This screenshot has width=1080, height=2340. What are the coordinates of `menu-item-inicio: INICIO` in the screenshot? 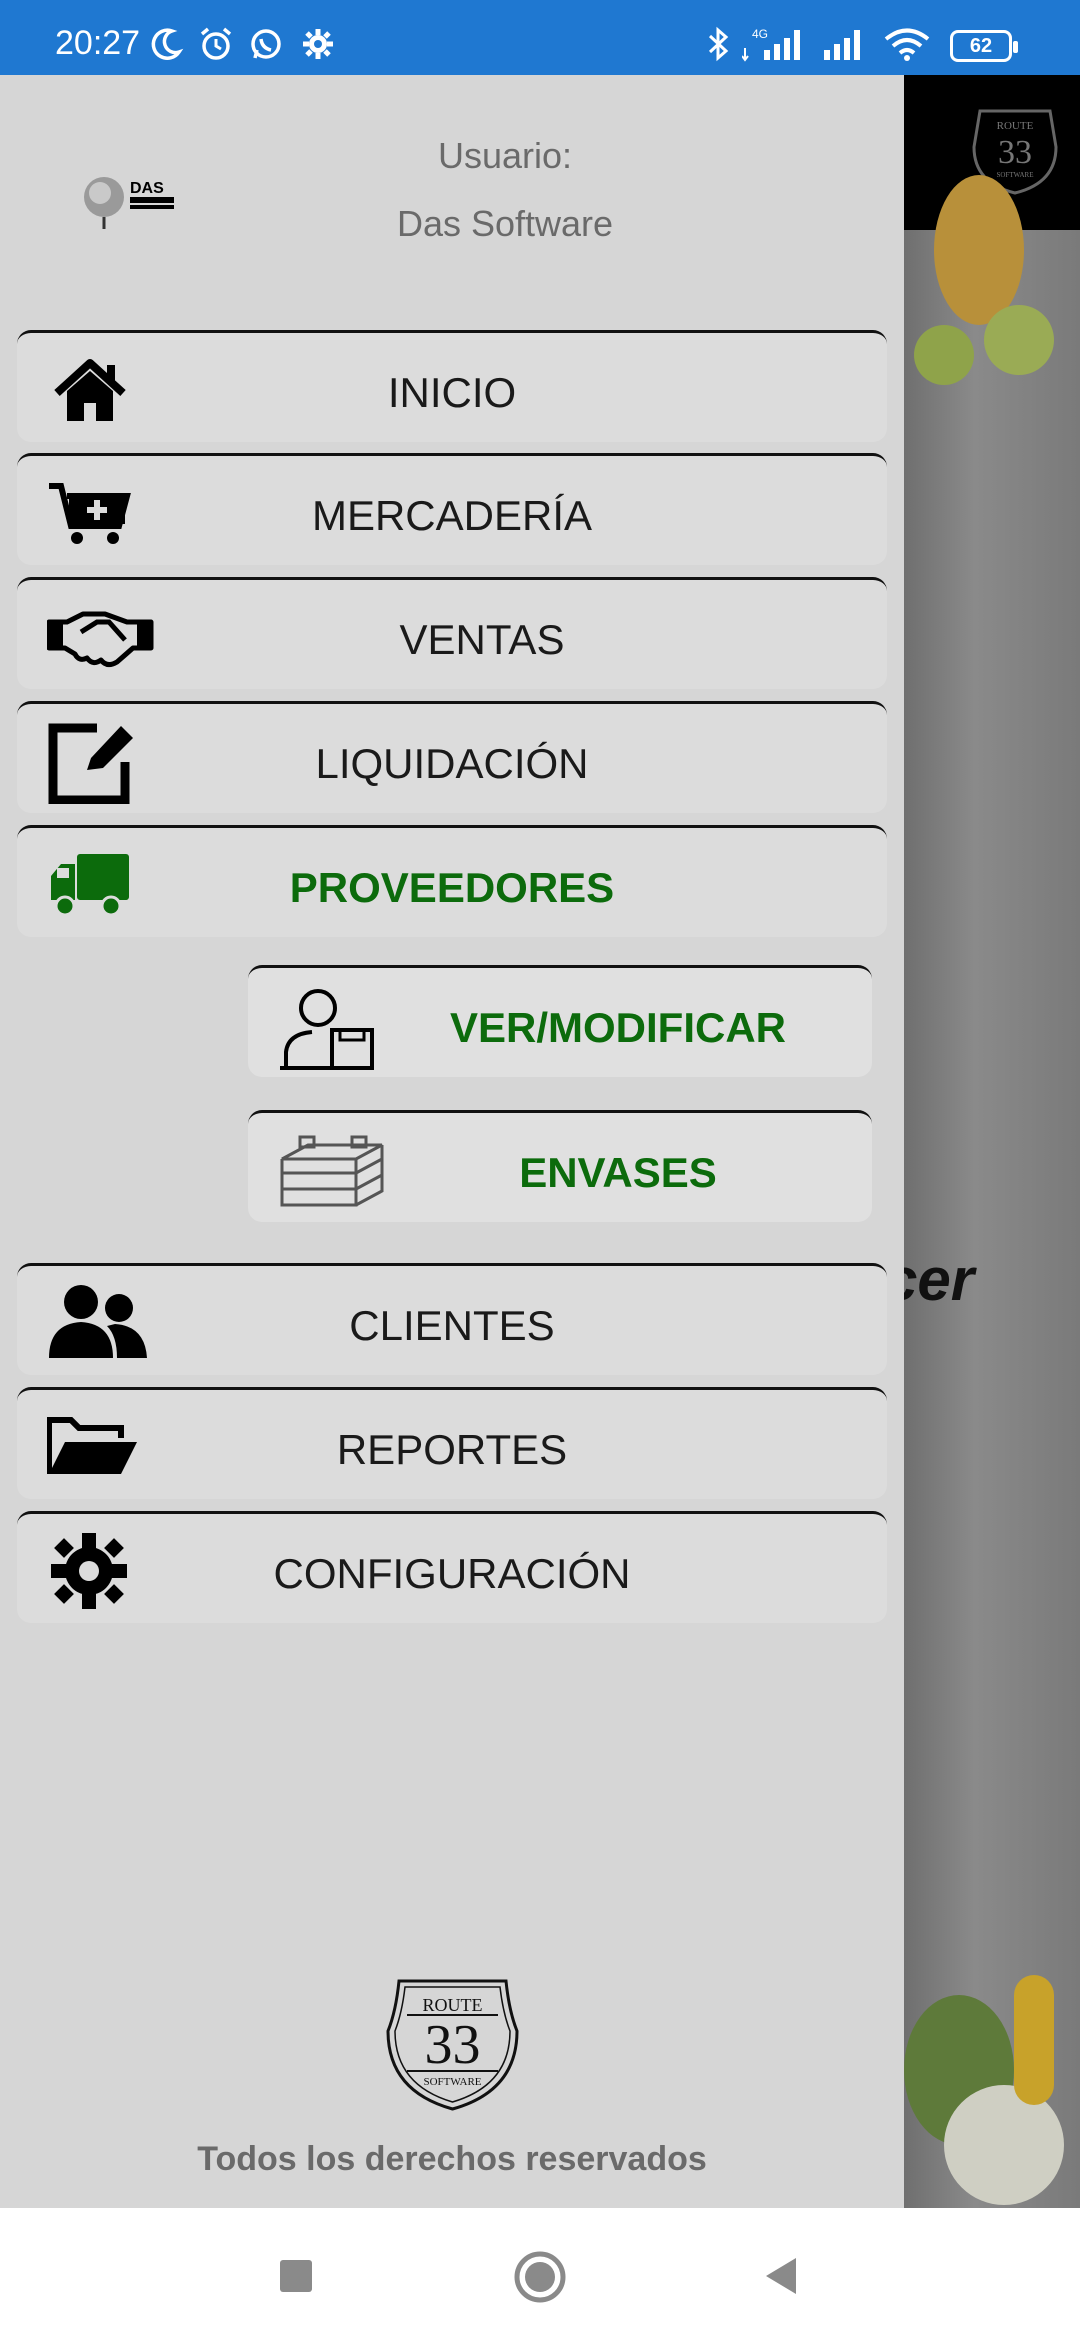 It's located at (452, 386).